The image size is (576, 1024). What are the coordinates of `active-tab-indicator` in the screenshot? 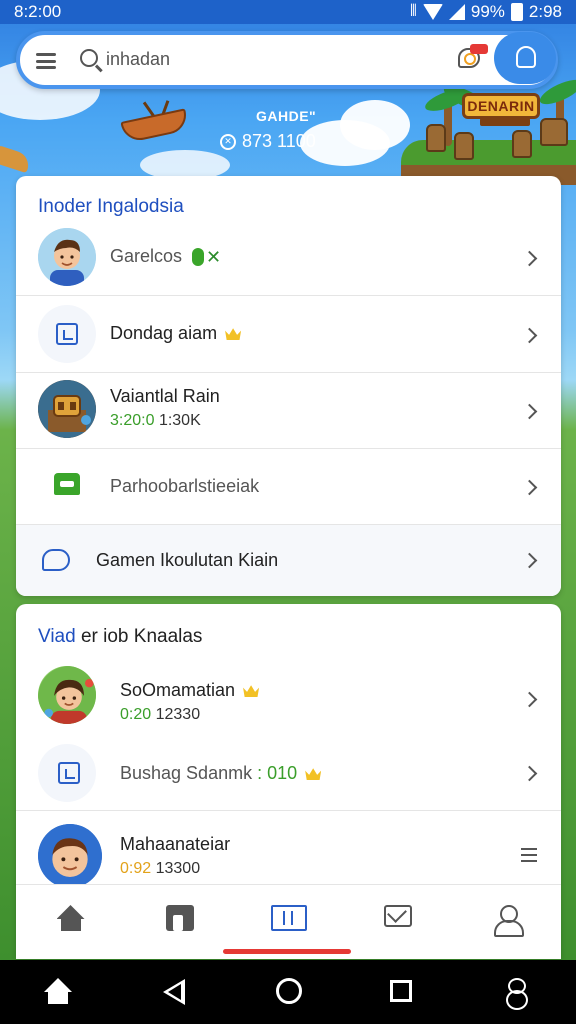 It's located at (287, 951).